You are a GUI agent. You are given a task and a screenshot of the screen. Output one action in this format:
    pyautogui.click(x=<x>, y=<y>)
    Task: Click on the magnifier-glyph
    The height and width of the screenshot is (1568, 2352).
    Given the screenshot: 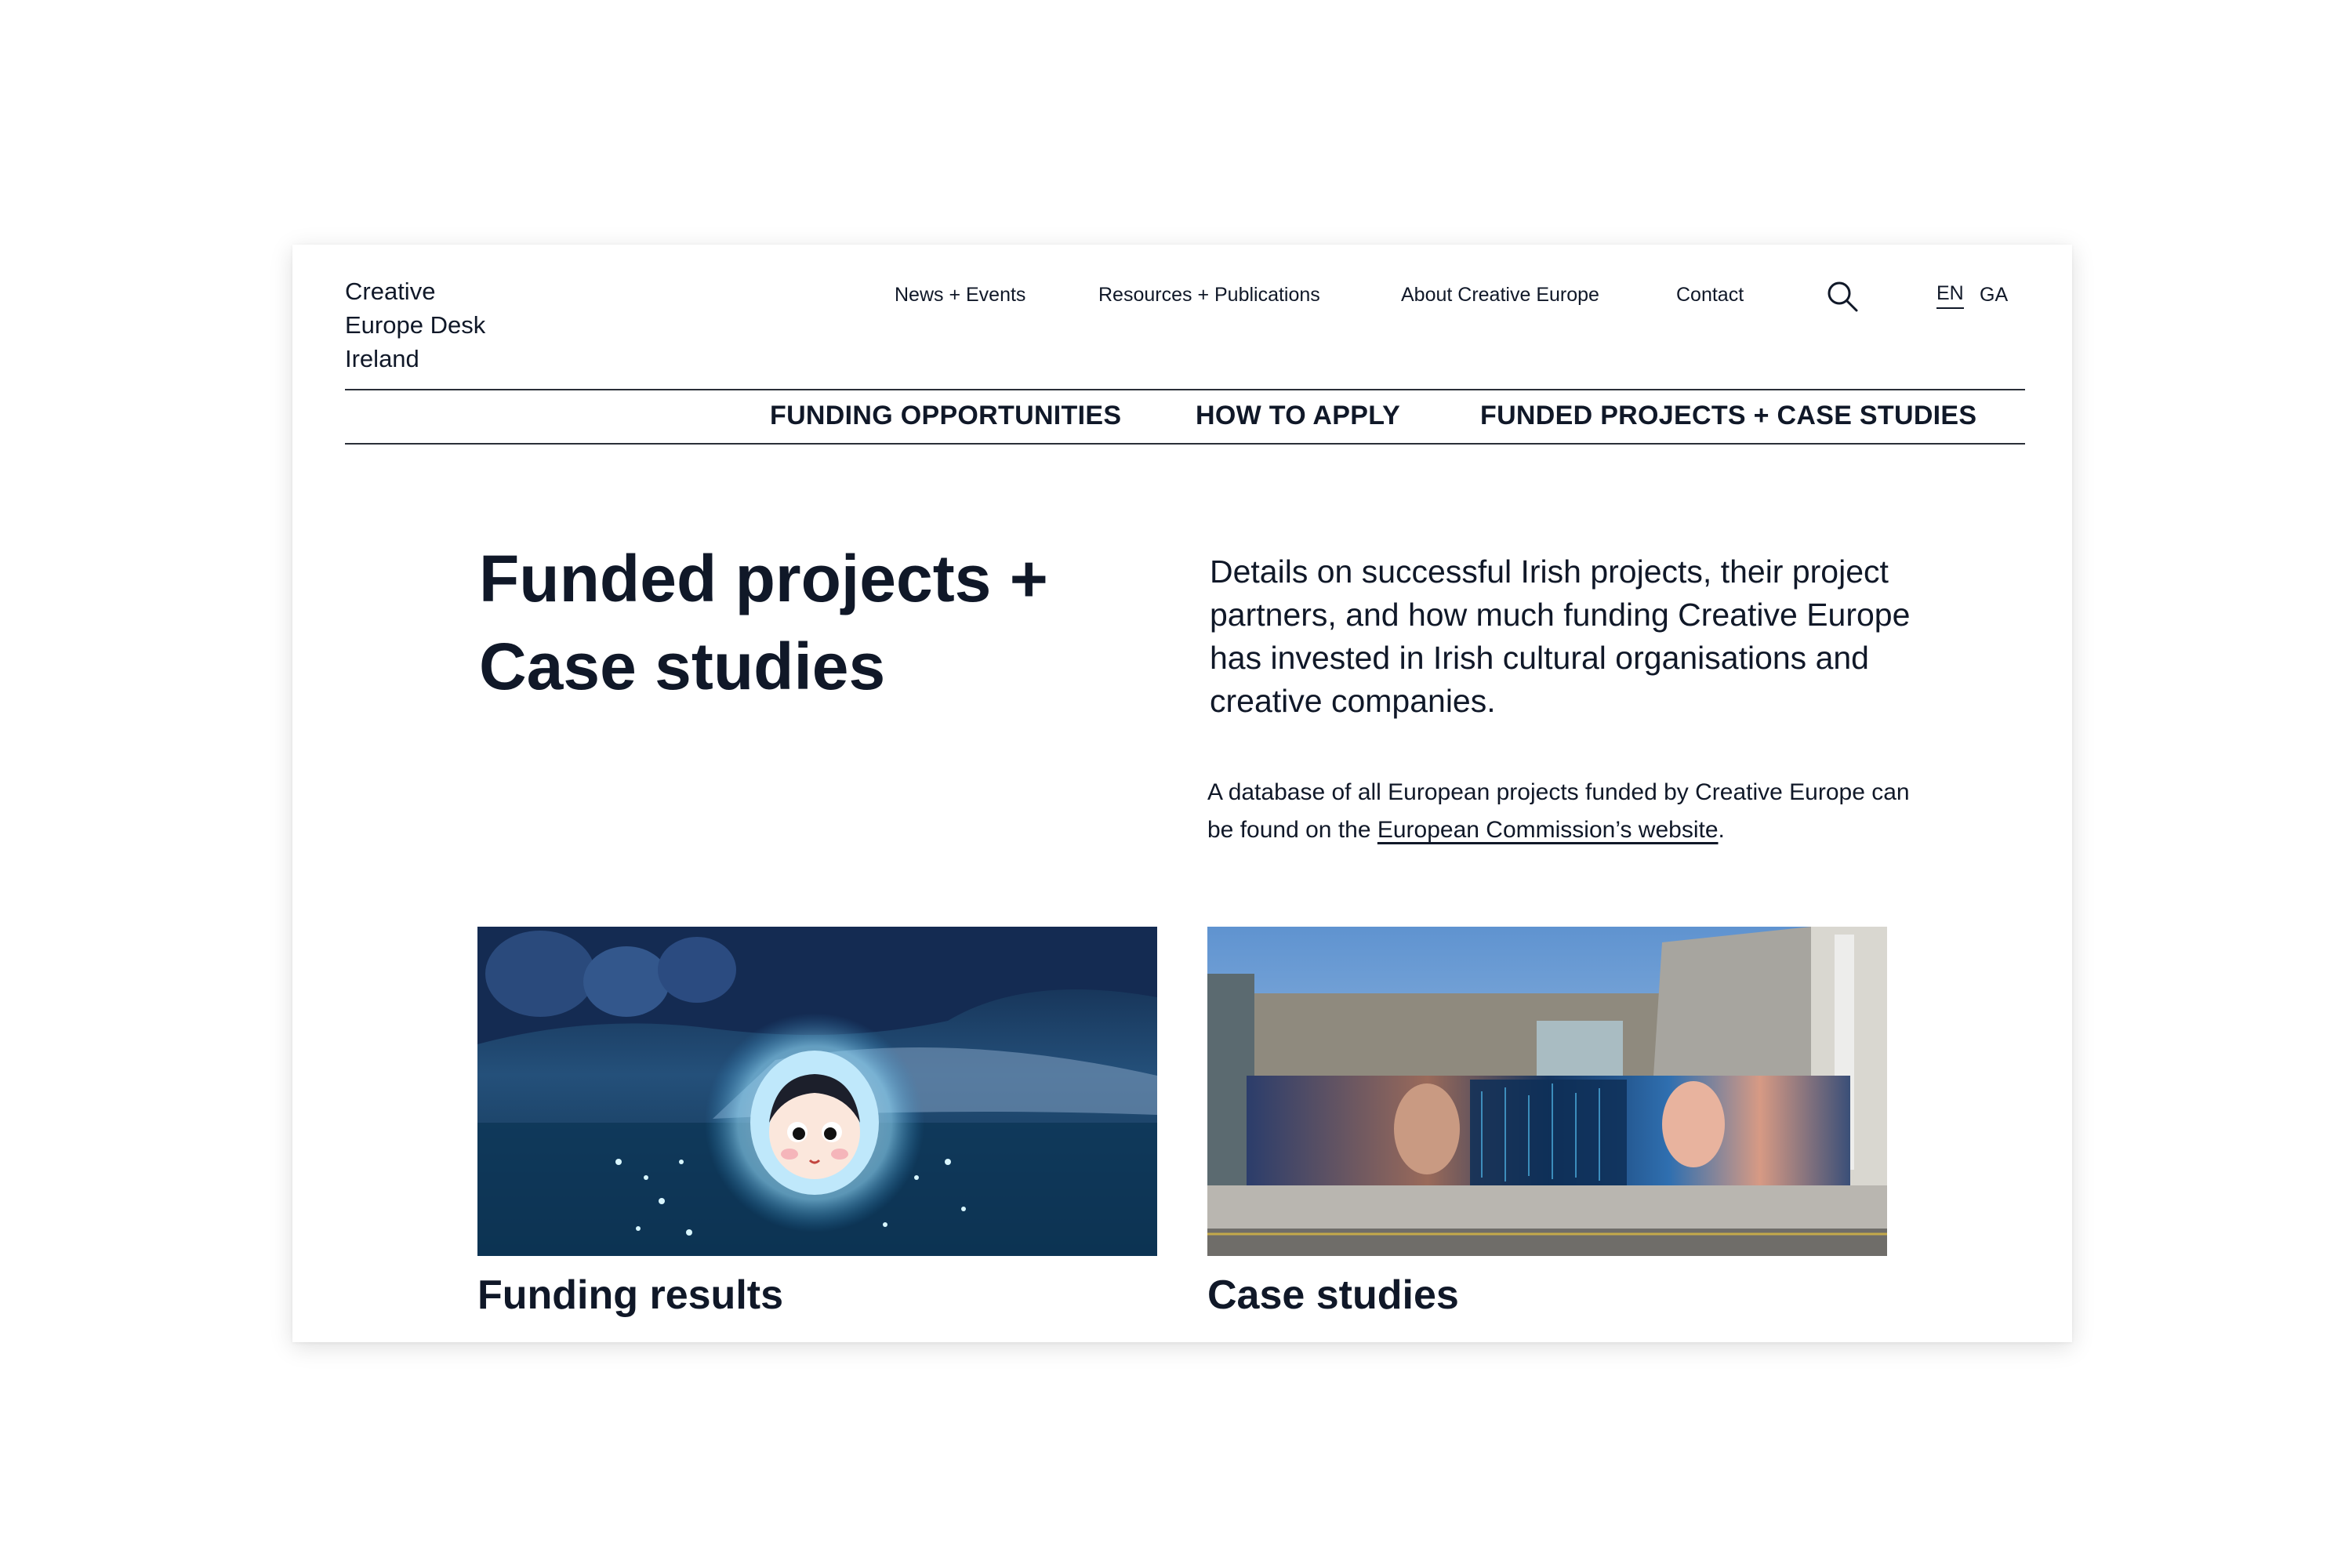 What is the action you would take?
    pyautogui.click(x=1843, y=296)
    